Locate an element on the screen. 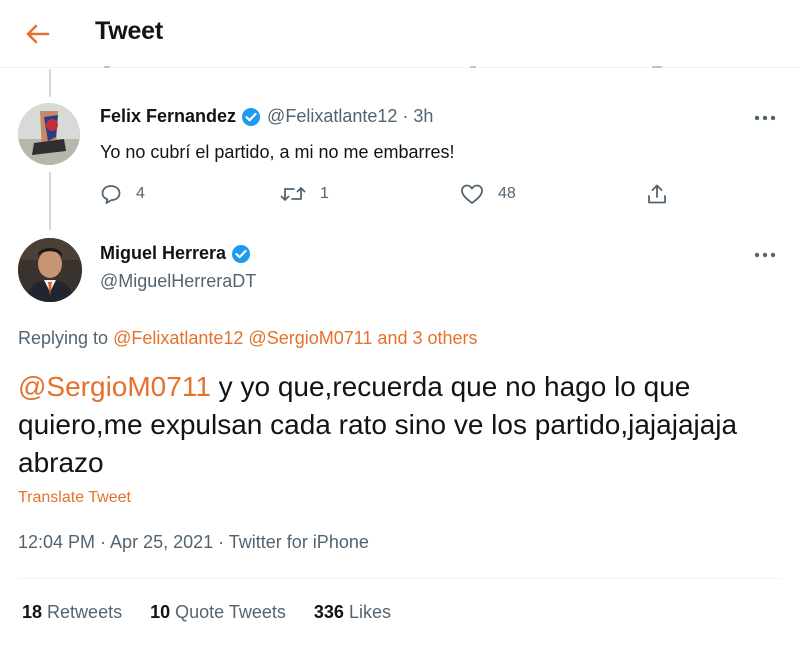 The width and height of the screenshot is (800, 646). reply-button: 4 is located at coordinates (122, 194).